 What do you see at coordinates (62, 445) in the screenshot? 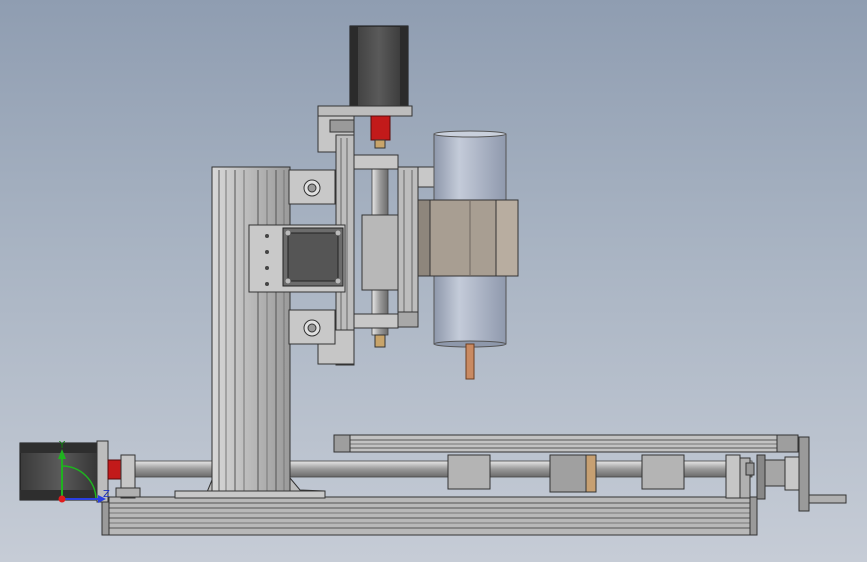
I see `triad-y-label: Y` at bounding box center [62, 445].